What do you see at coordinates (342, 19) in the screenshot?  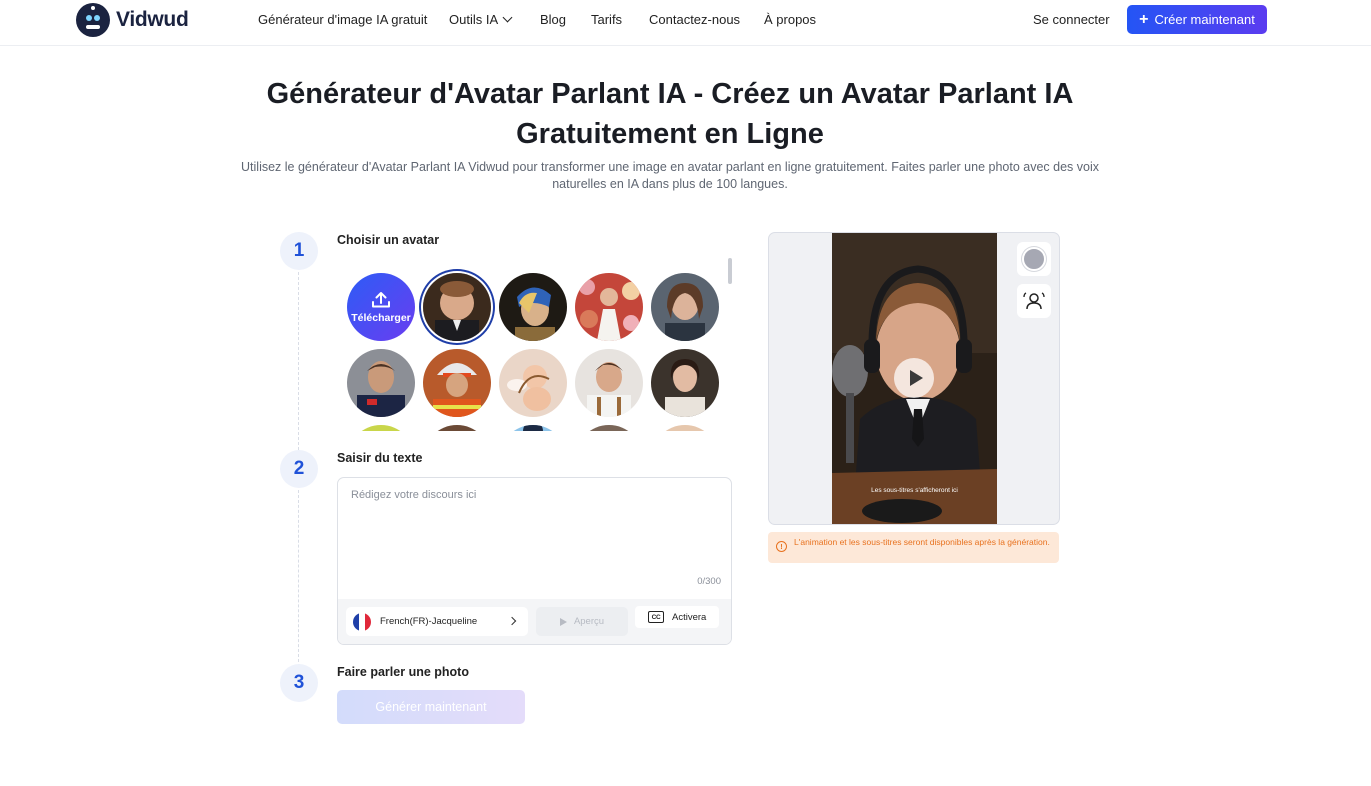 I see `nav-item-free-image-generator: Générateur d'image IA gratuit` at bounding box center [342, 19].